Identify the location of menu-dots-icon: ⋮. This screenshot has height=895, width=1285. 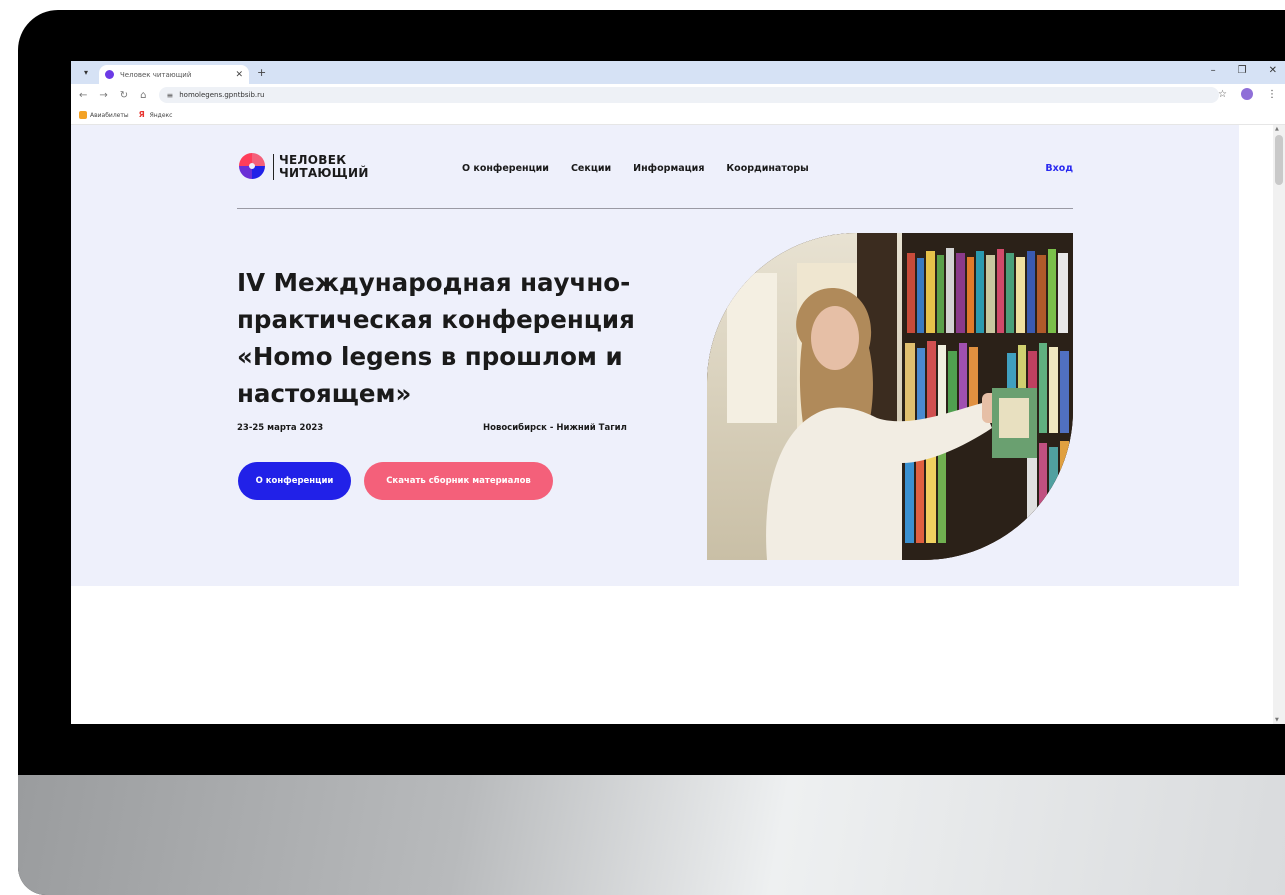
(1272, 94).